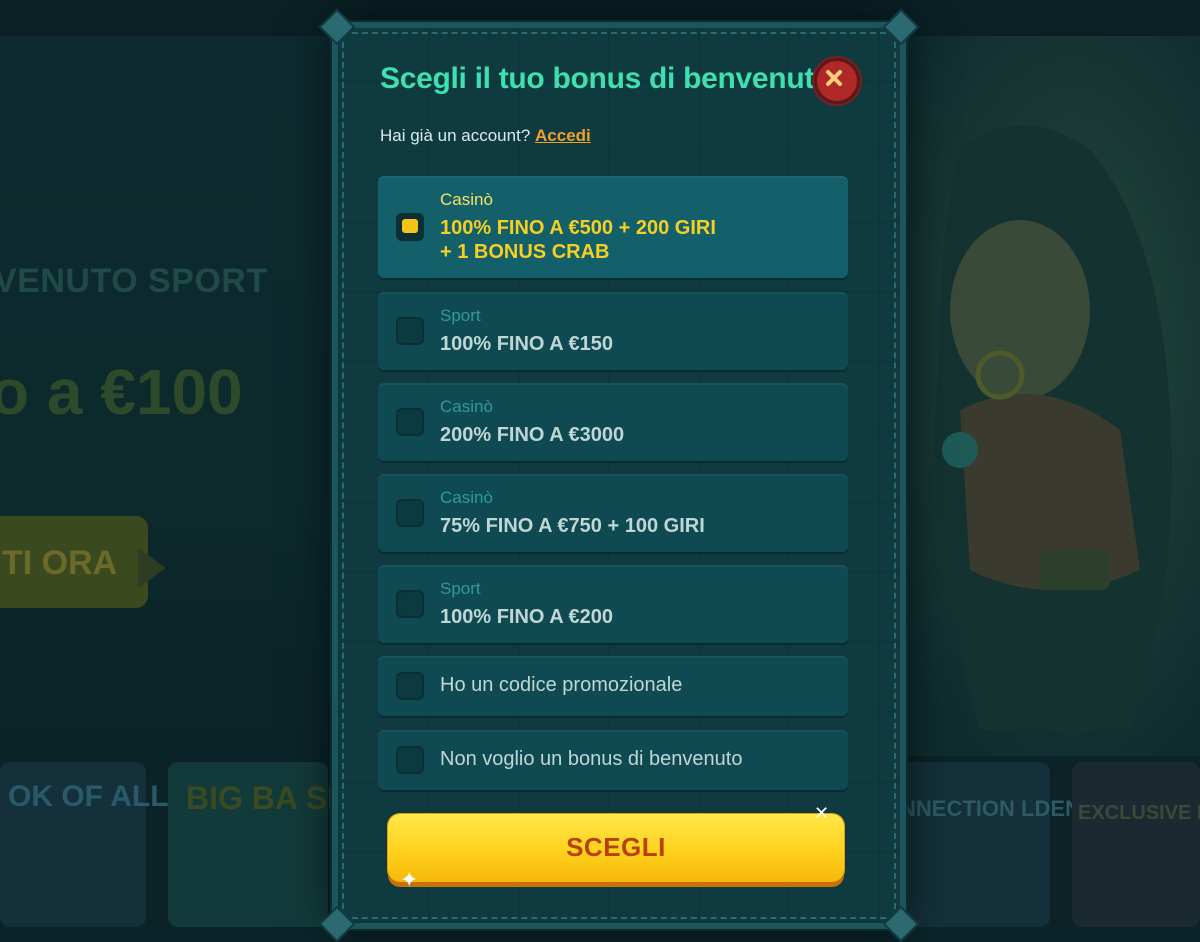  I want to click on background-hero-cta: TI ORA, so click(74, 562).